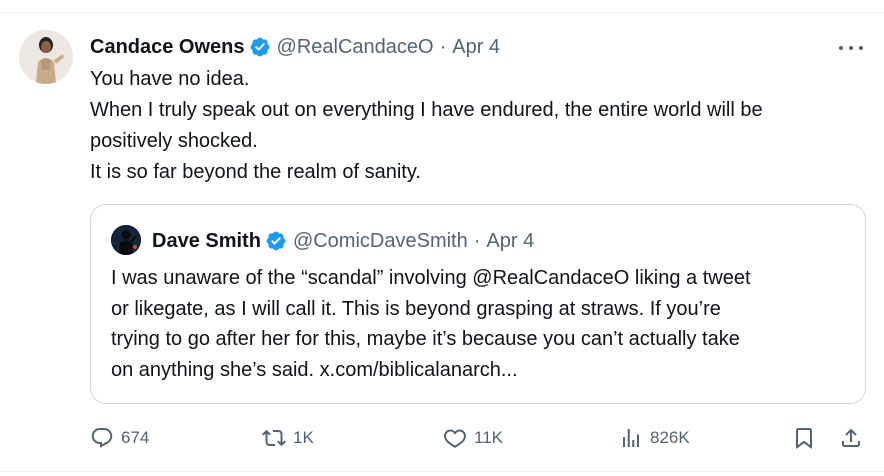 This screenshot has width=884, height=476. I want to click on bookmark-button, so click(804, 438).